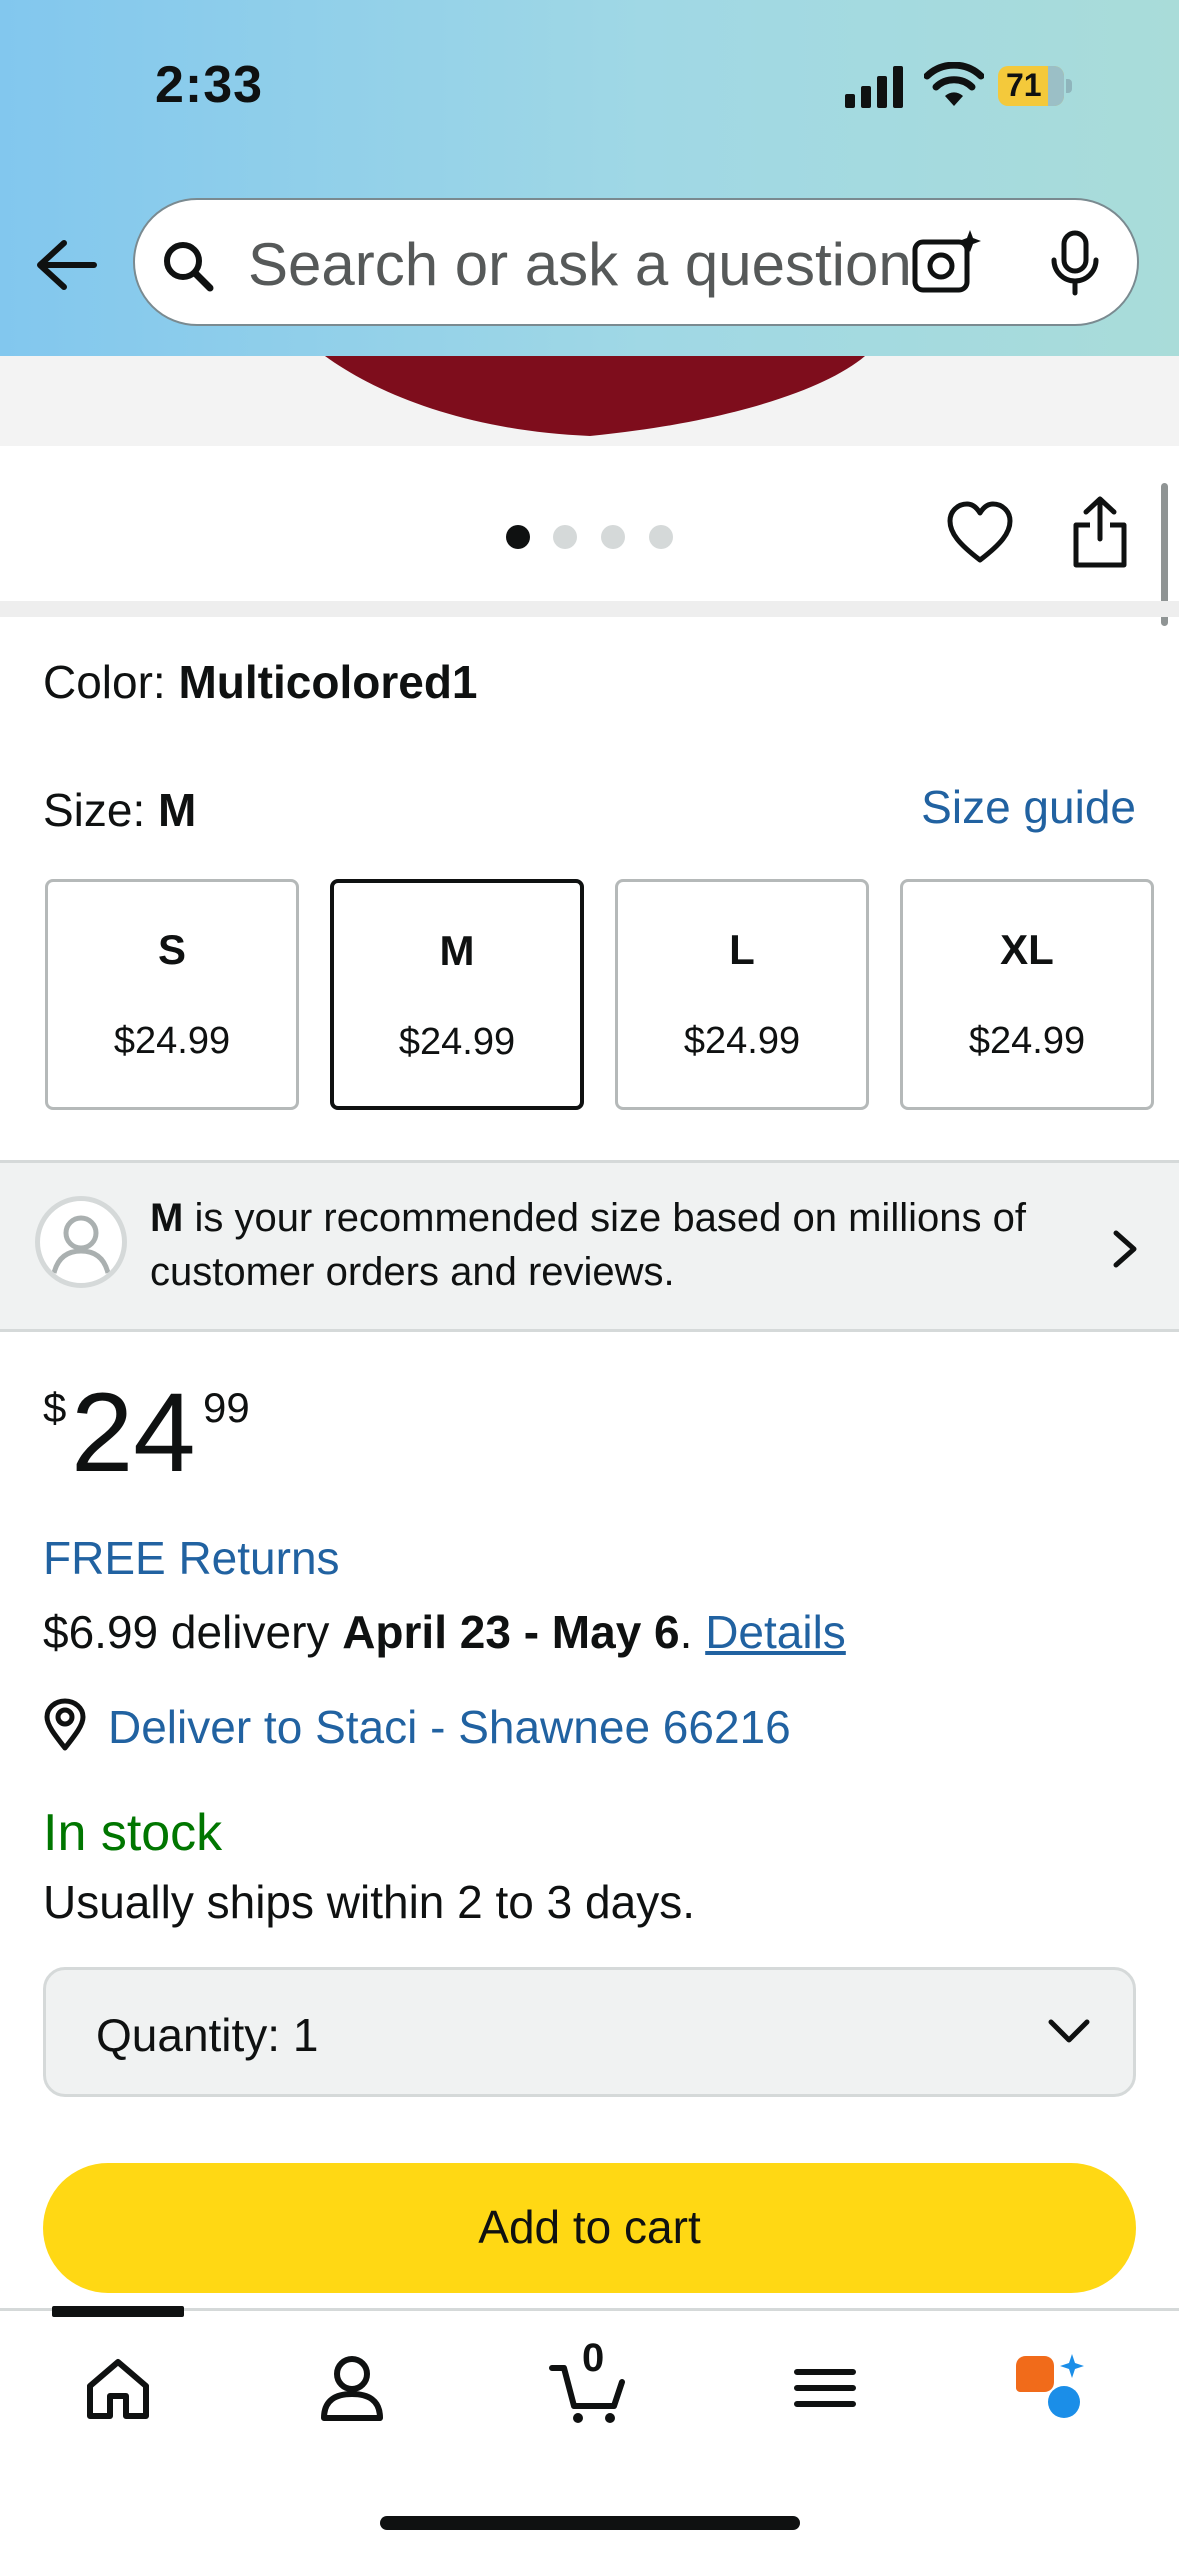  Describe the element at coordinates (1024, 85) in the screenshot. I see `battery-level: 71` at that location.